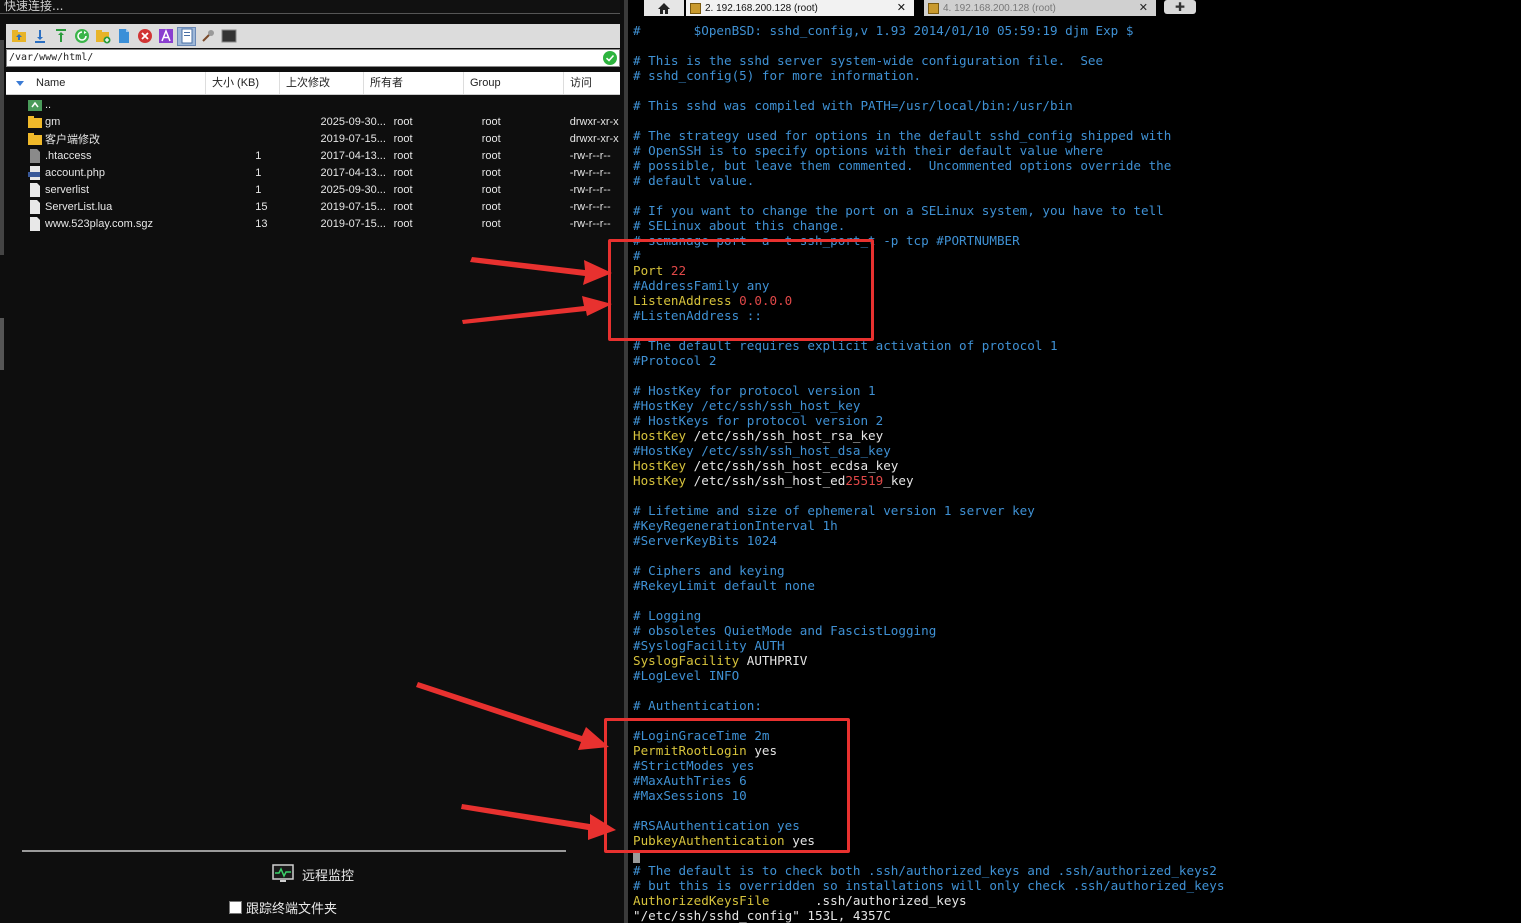 The width and height of the screenshot is (1521, 923). Describe the element at coordinates (796, 465) in the screenshot. I see `terminal-text: /etc/ssh/ssh_host_ecdsa_key` at that location.